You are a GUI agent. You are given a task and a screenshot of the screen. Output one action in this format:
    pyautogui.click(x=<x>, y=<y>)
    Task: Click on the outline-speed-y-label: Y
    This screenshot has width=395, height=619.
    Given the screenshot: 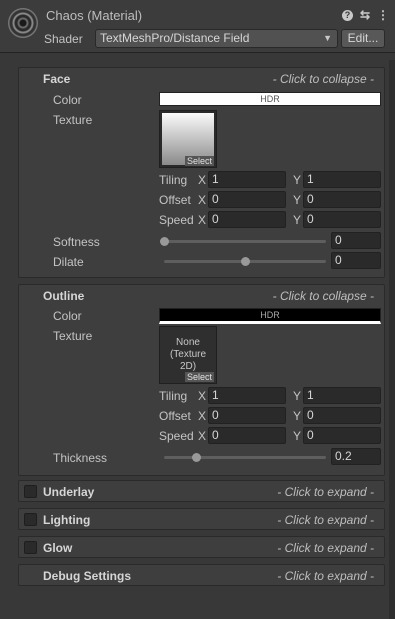 What is the action you would take?
    pyautogui.click(x=297, y=436)
    